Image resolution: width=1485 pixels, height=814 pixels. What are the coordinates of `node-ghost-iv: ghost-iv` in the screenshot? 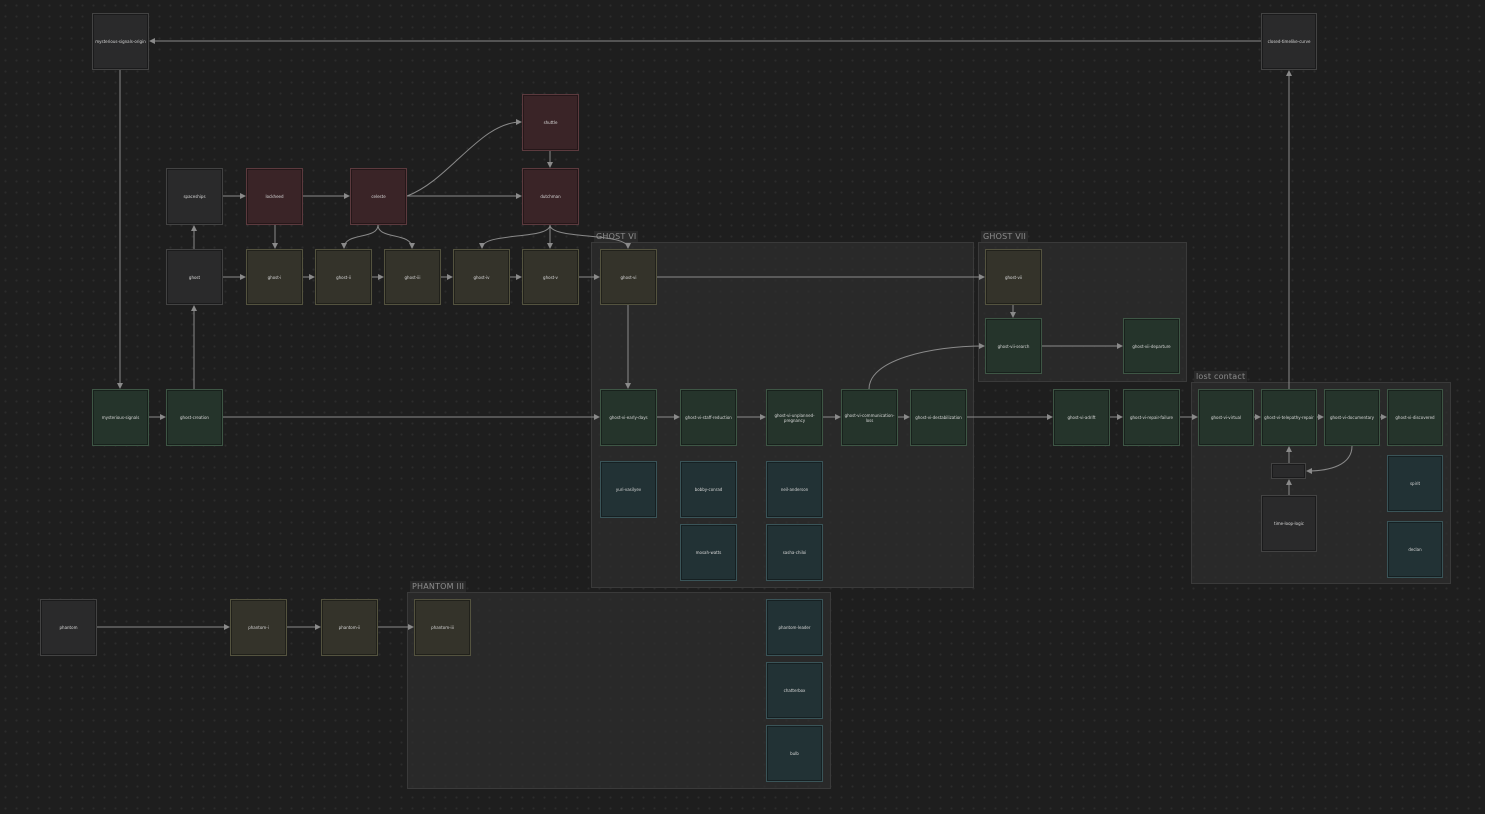 It's located at (481, 277).